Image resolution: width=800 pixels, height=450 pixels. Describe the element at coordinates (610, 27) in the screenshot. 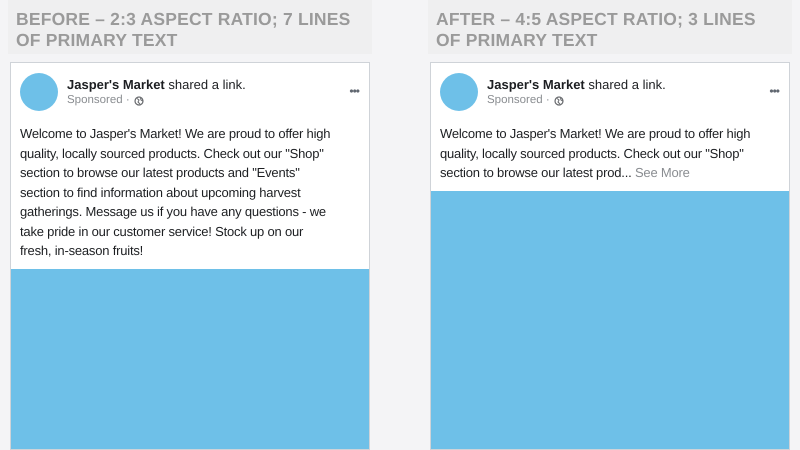

I see `panel-heading: AFTER – 4:5 ASPECT RATIO; 3 LINES OF PRIMARY TEXT` at that location.